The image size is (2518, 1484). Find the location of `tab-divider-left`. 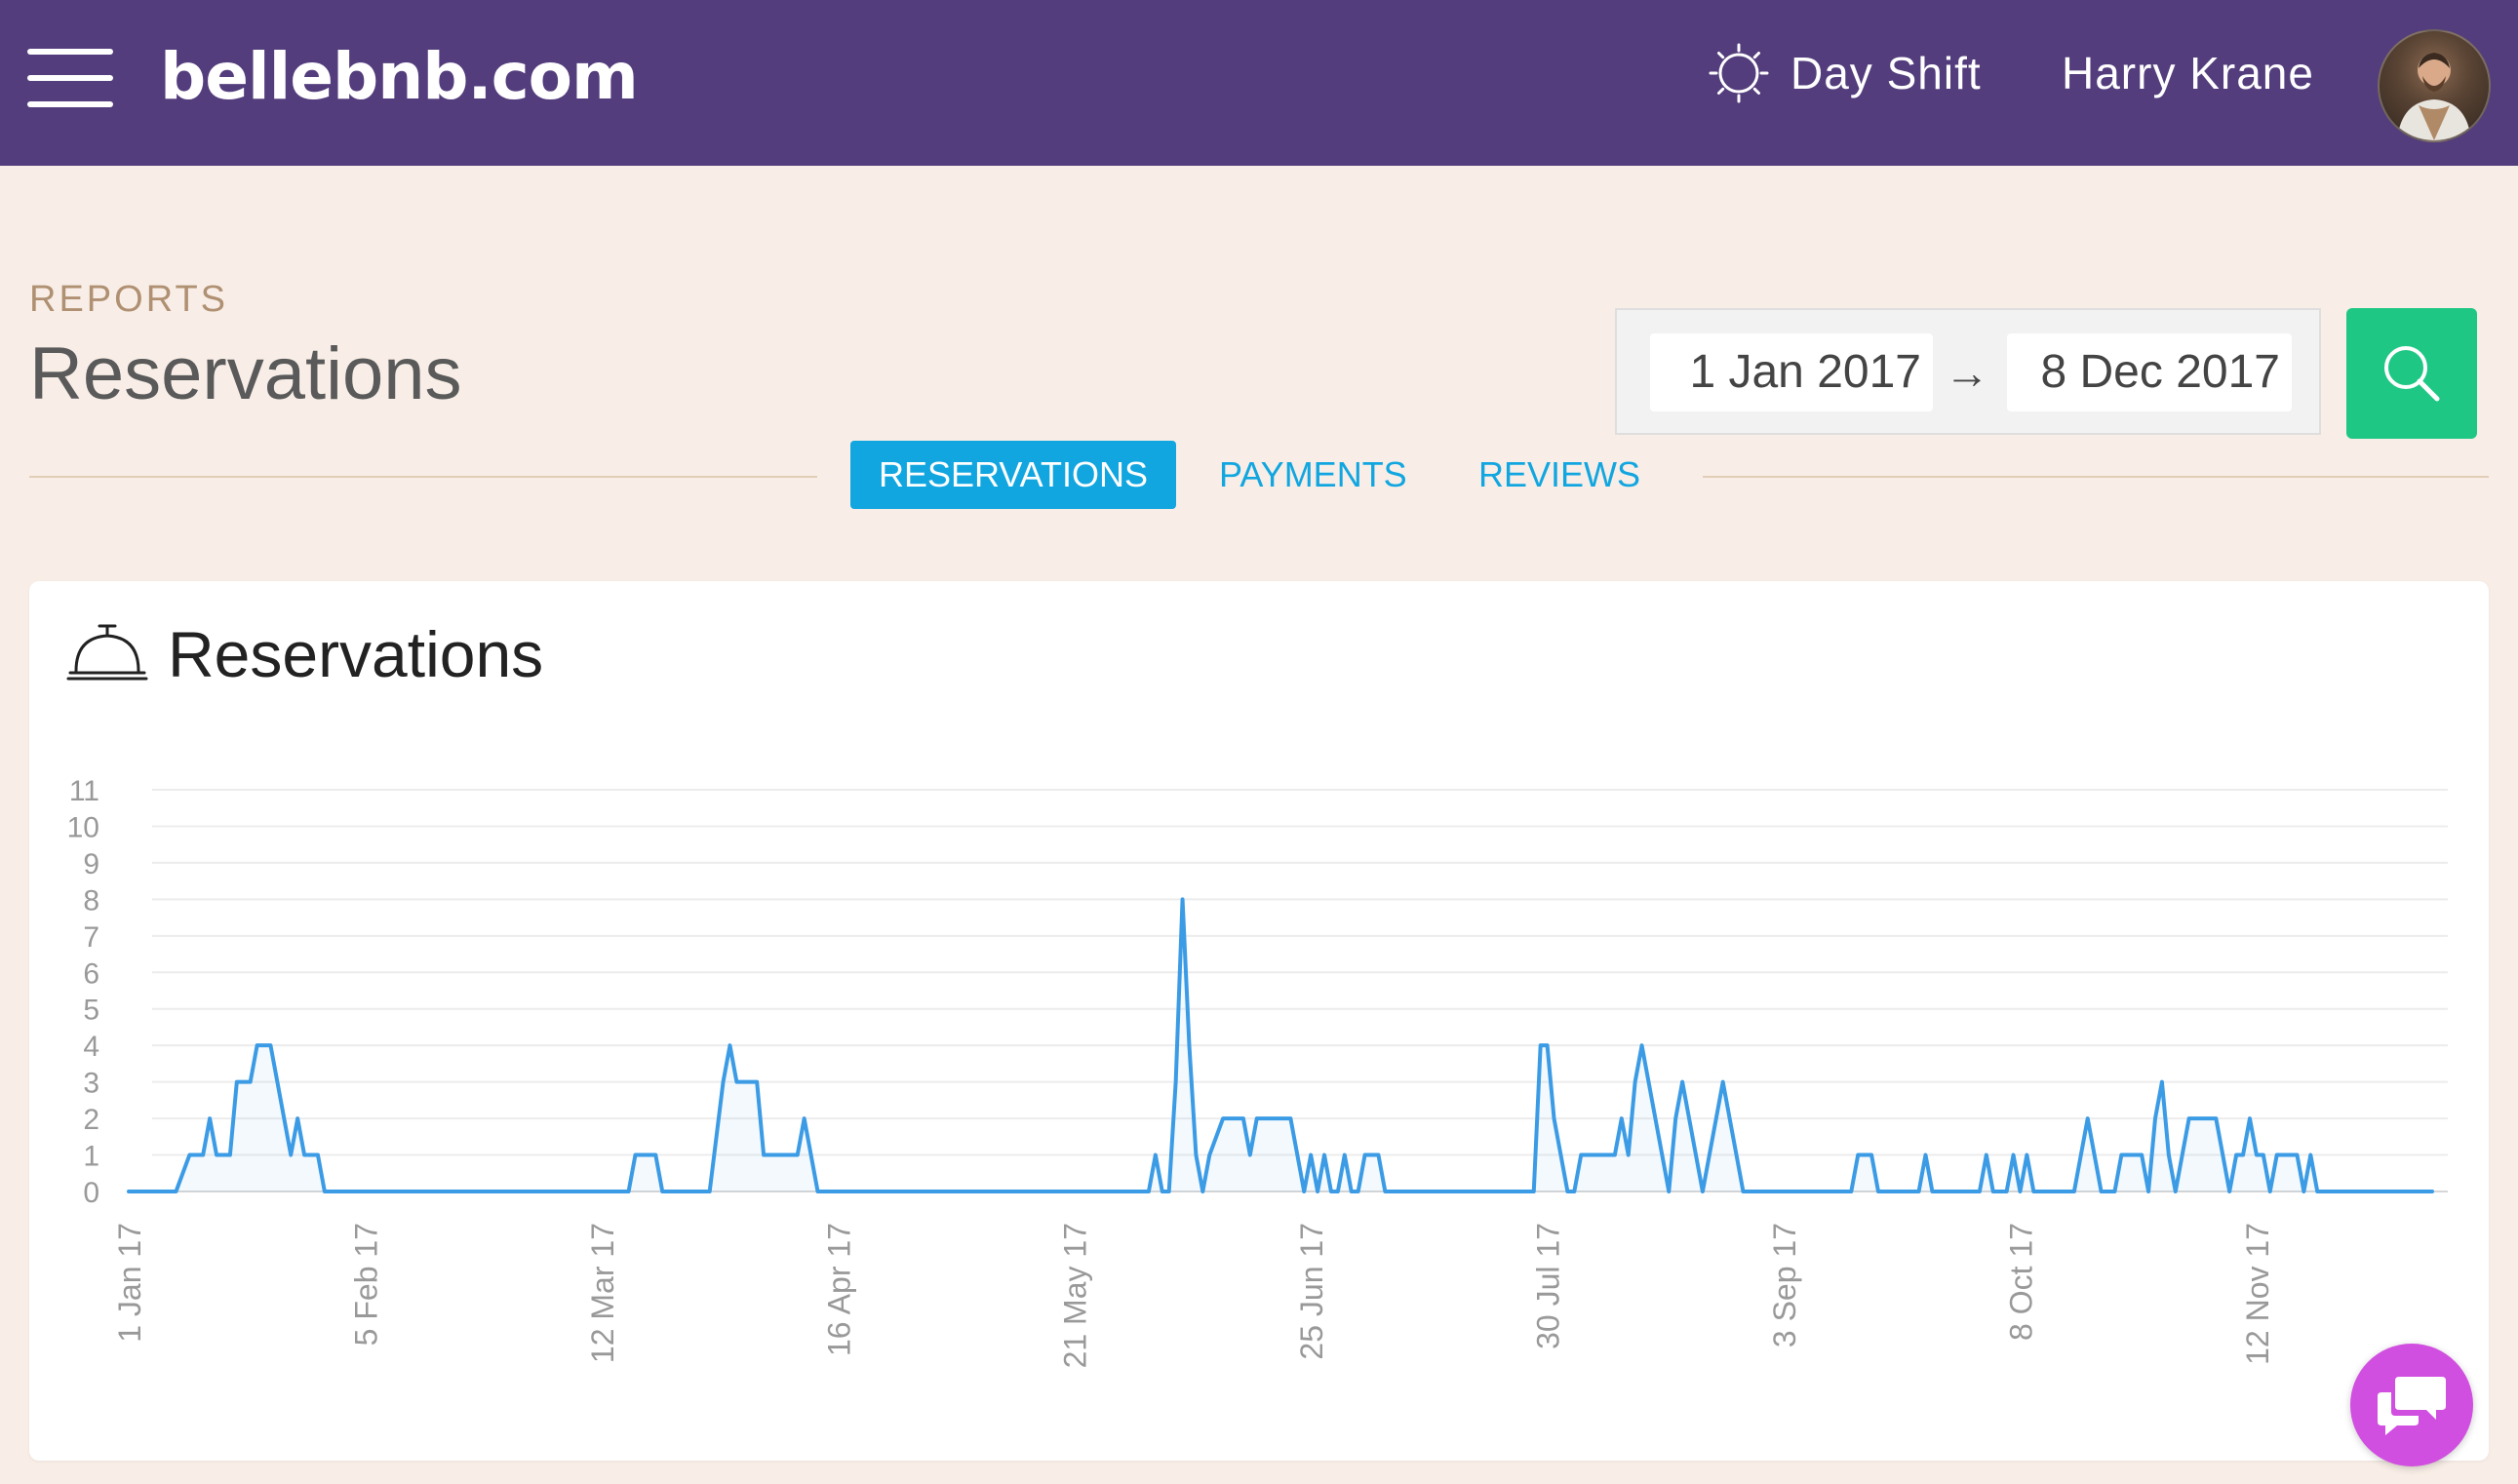

tab-divider-left is located at coordinates (423, 477).